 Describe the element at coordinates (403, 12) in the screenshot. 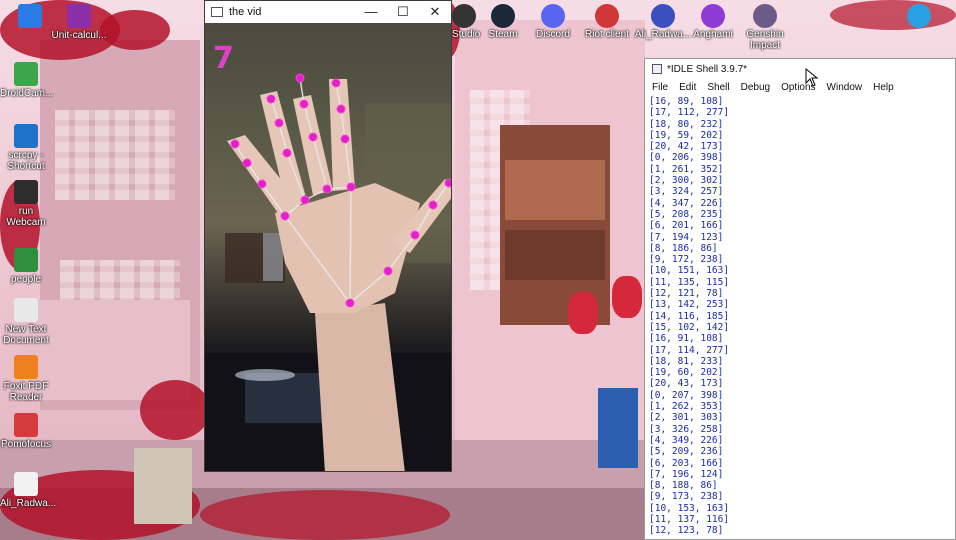

I see `maximize-button: ☐` at that location.